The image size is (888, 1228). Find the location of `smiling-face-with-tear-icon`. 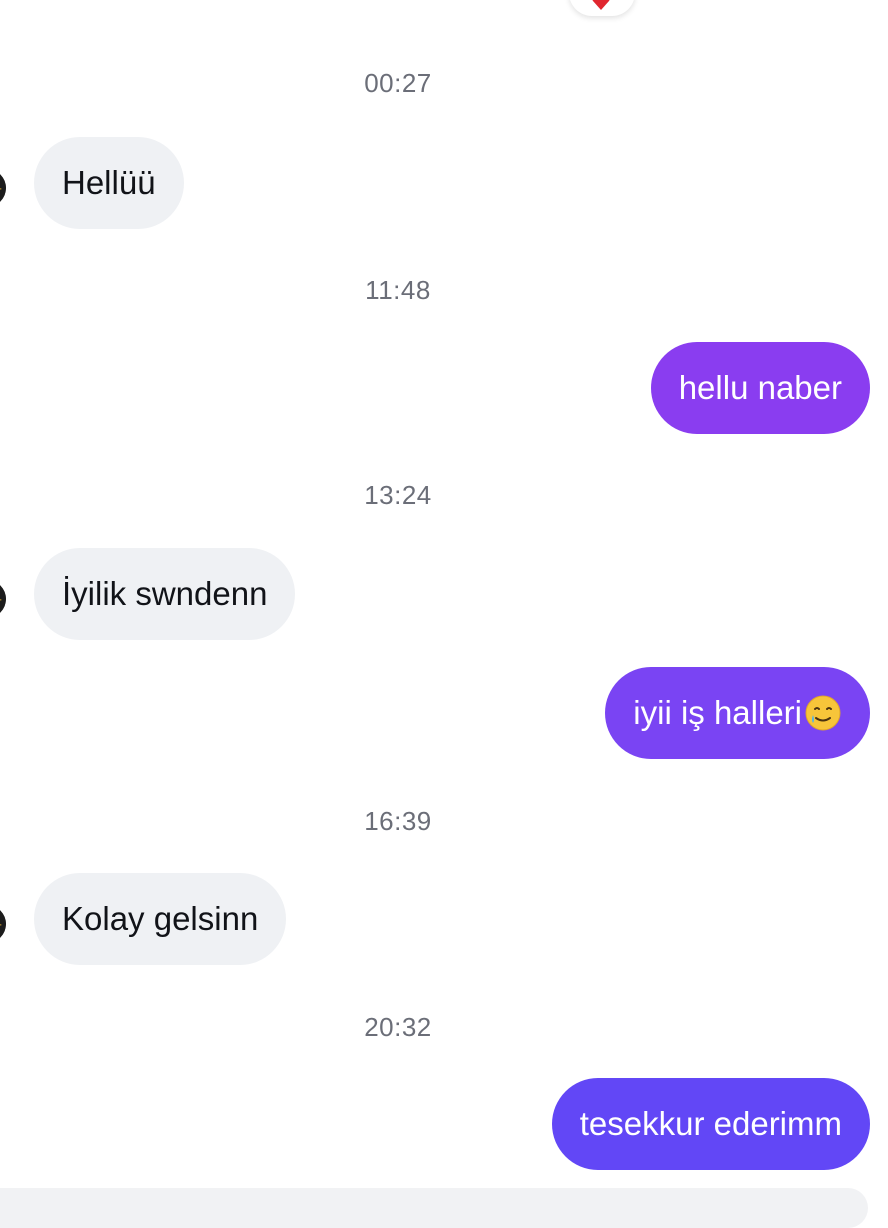

smiling-face-with-tear-icon is located at coordinates (823, 713).